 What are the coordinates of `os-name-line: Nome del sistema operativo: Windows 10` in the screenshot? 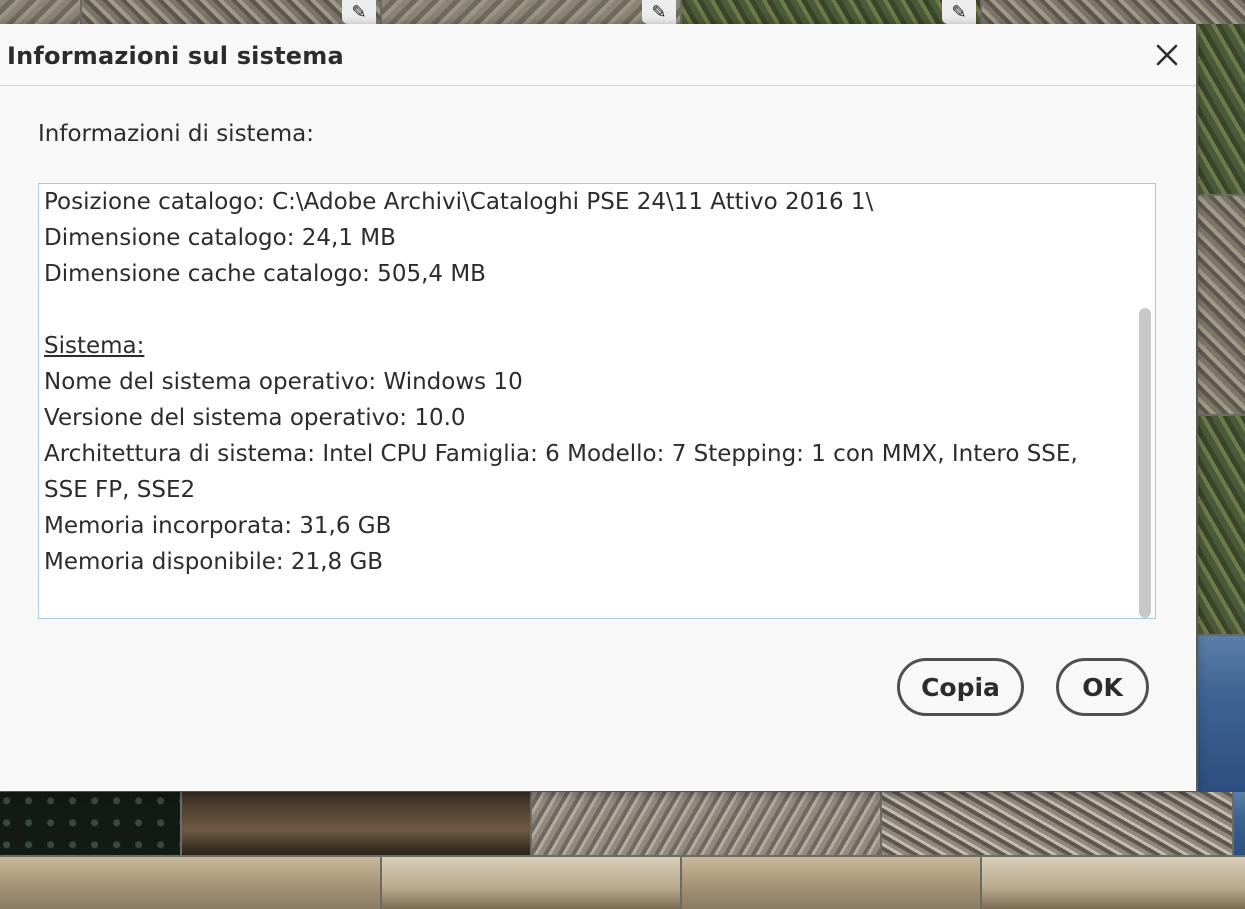 It's located at (283, 382).